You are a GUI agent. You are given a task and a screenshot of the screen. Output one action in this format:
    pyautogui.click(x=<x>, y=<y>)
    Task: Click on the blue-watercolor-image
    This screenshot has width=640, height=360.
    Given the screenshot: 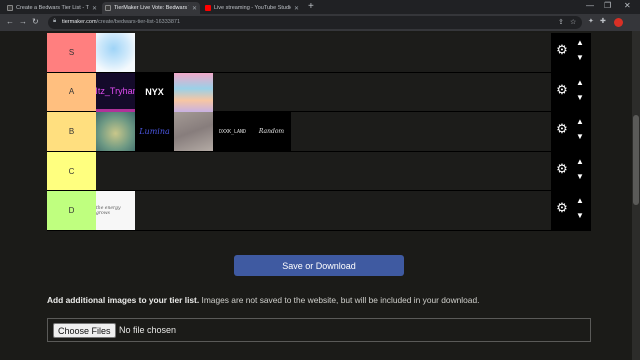 What is the action you would take?
    pyautogui.click(x=115, y=52)
    